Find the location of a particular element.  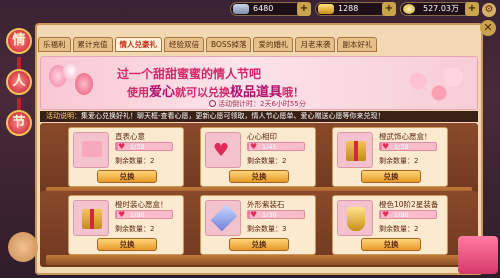

coin-counter: 6480 + is located at coordinates (270, 9).